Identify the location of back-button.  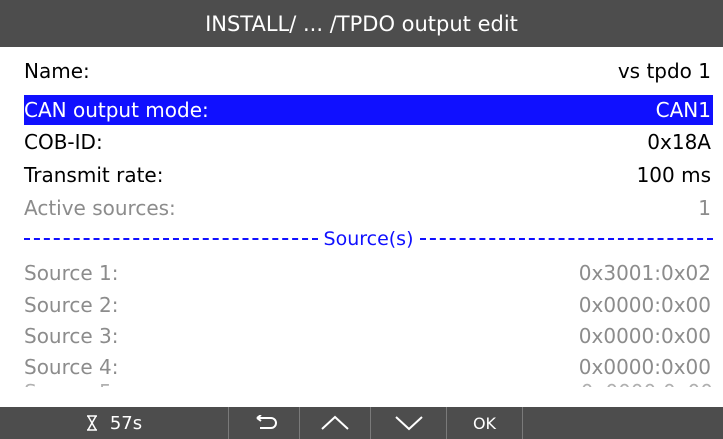
(264, 423).